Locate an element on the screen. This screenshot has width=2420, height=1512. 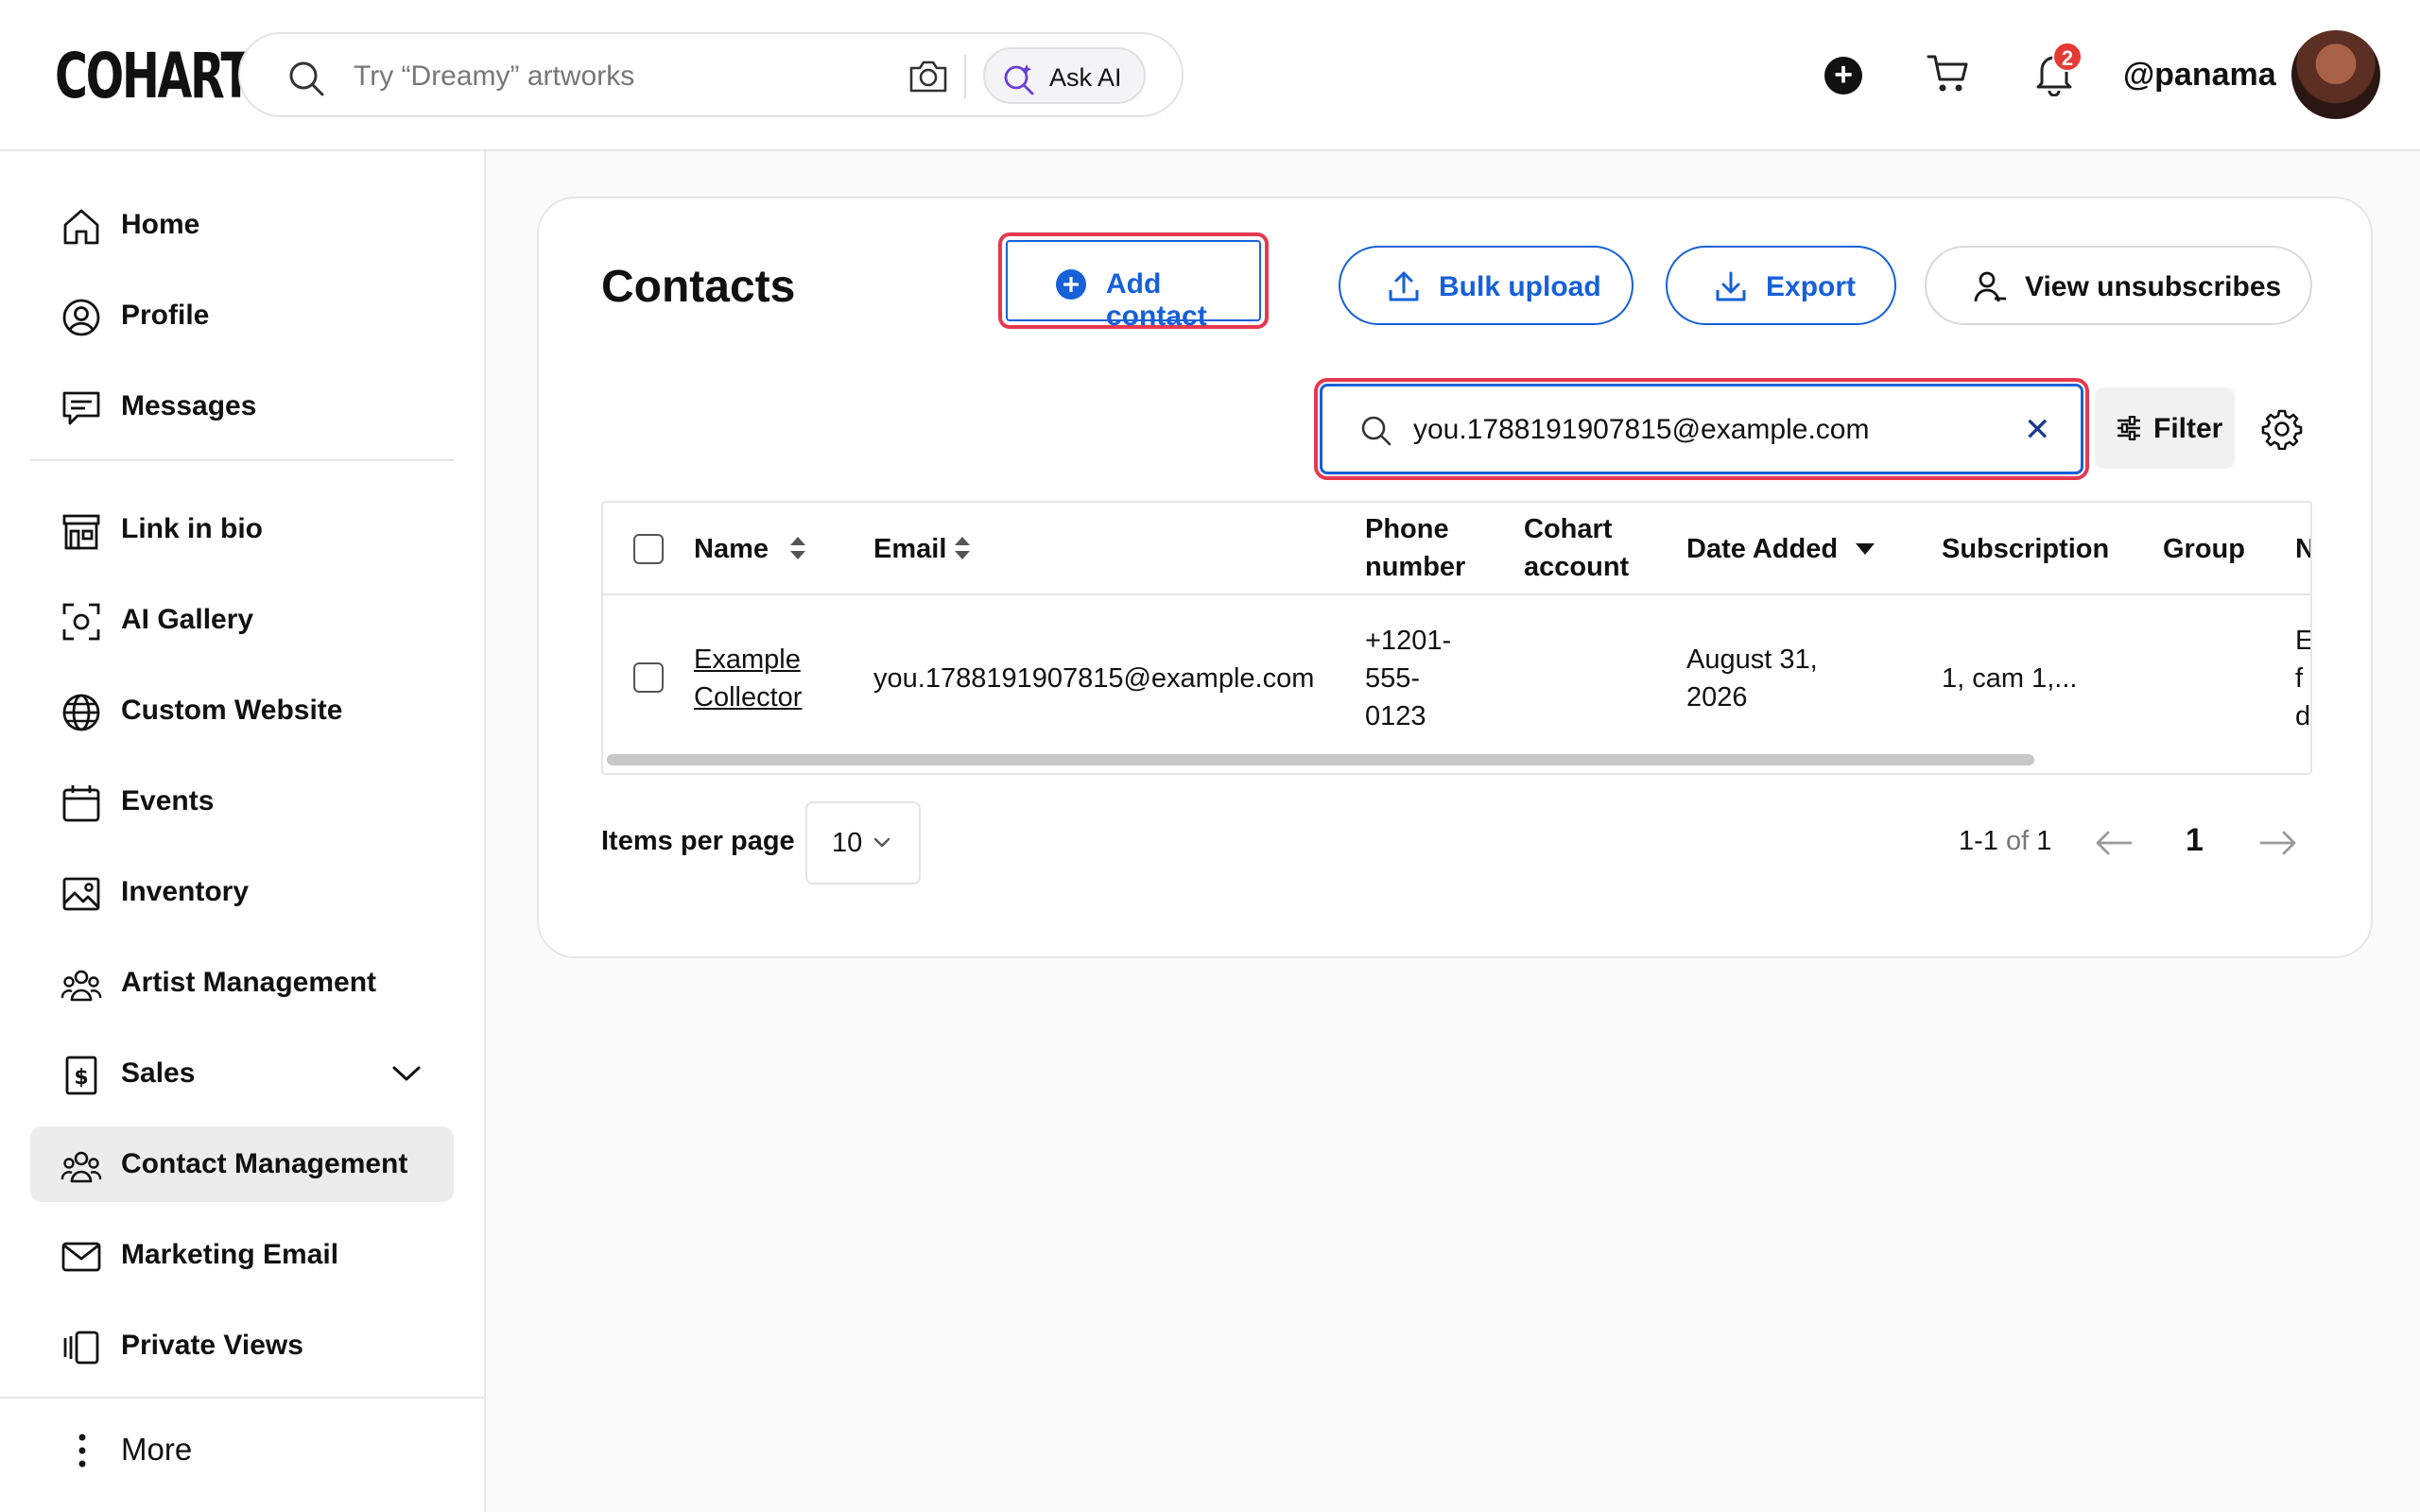
contact-phone: +1201- is located at coordinates (1409, 641).